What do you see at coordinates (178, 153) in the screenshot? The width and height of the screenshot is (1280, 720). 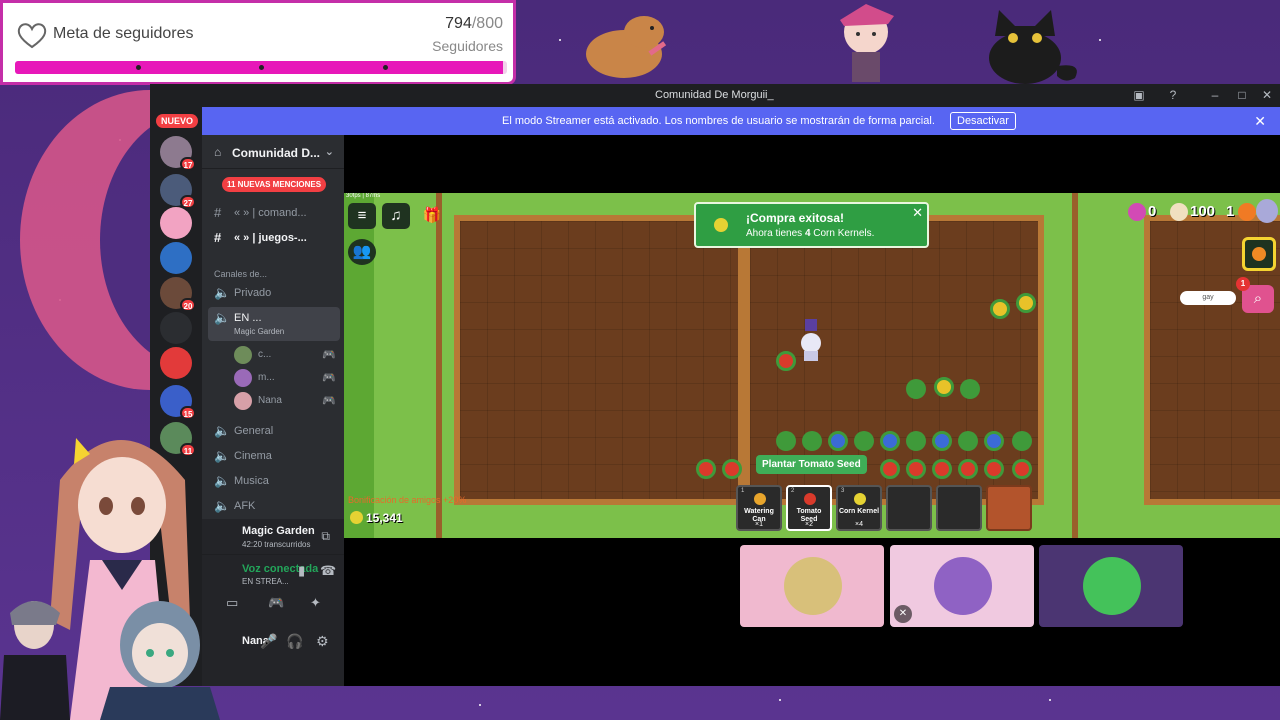 I see `server-icon: 17` at bounding box center [178, 153].